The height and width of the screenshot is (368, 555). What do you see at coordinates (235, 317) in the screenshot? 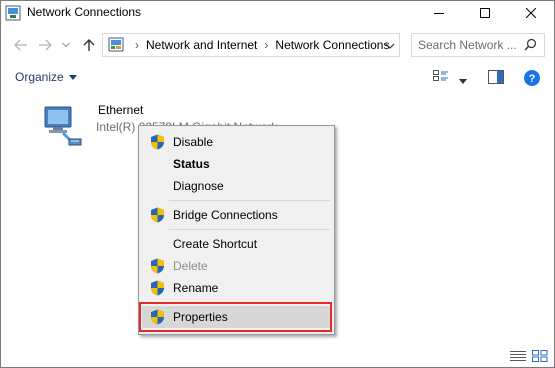
I see `properties-highlight-box` at bounding box center [235, 317].